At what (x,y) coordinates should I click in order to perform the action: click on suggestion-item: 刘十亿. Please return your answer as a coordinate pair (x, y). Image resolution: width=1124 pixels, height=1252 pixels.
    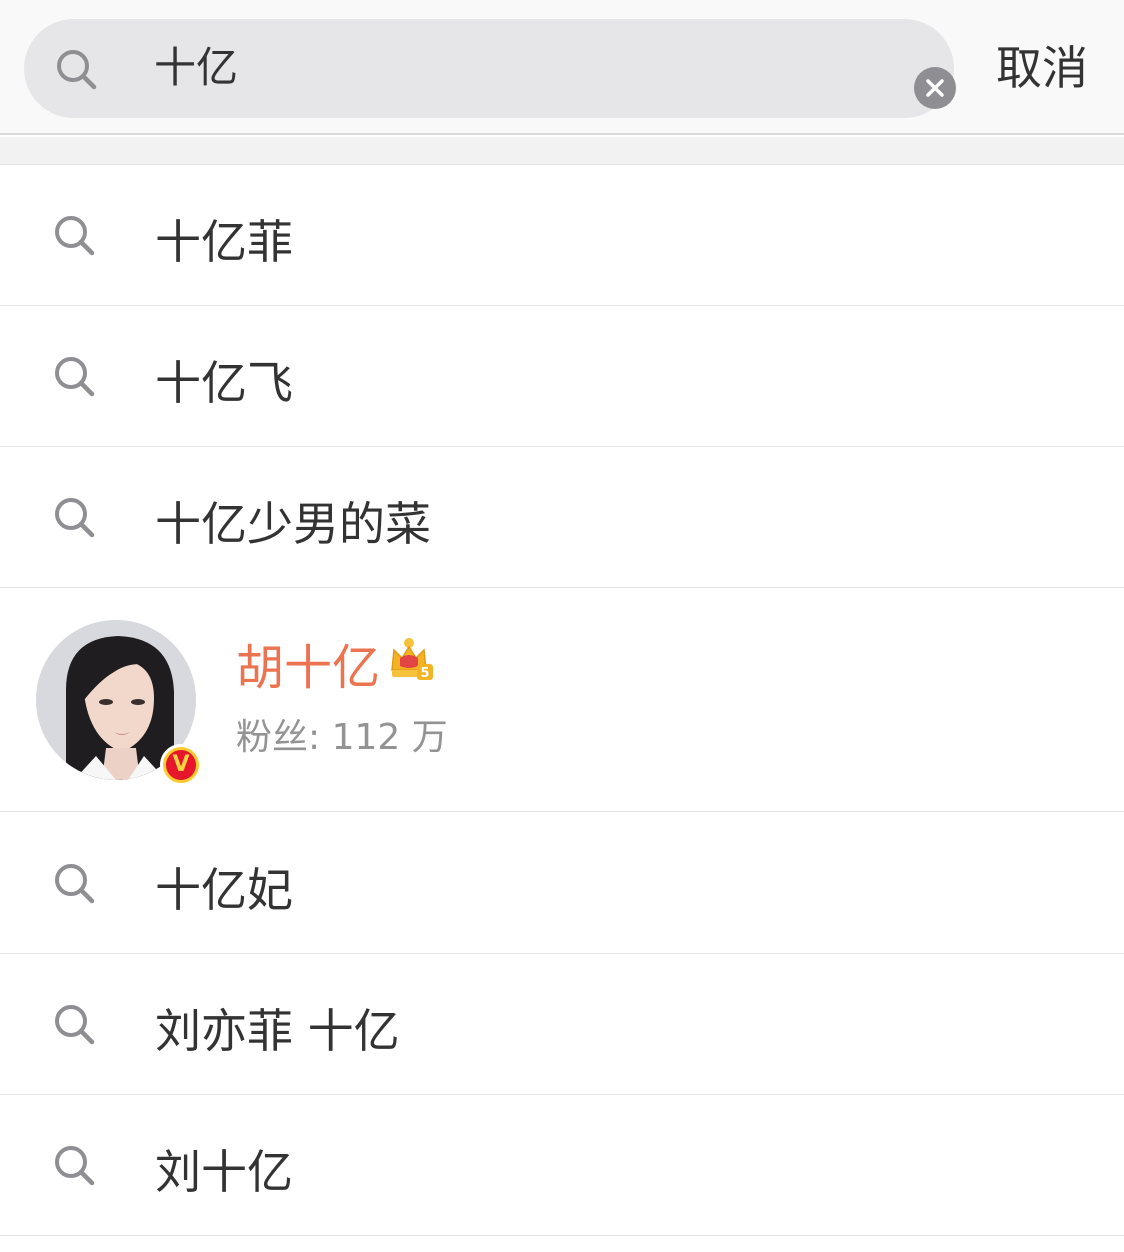
    Looking at the image, I should click on (562, 1165).